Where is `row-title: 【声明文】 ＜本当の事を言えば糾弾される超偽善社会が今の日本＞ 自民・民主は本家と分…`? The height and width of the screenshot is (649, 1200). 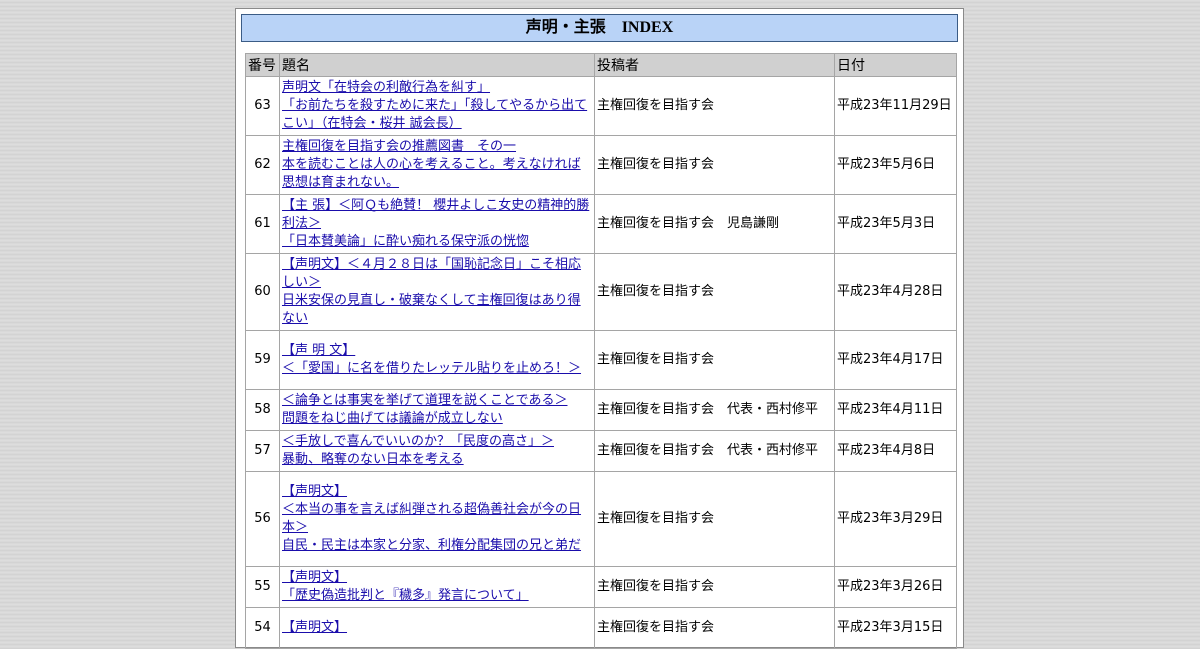 row-title: 【声明文】 ＜本当の事を言えば糾弾される超偽善社会が今の日本＞ 自民・民主は本家と分… is located at coordinates (437, 519).